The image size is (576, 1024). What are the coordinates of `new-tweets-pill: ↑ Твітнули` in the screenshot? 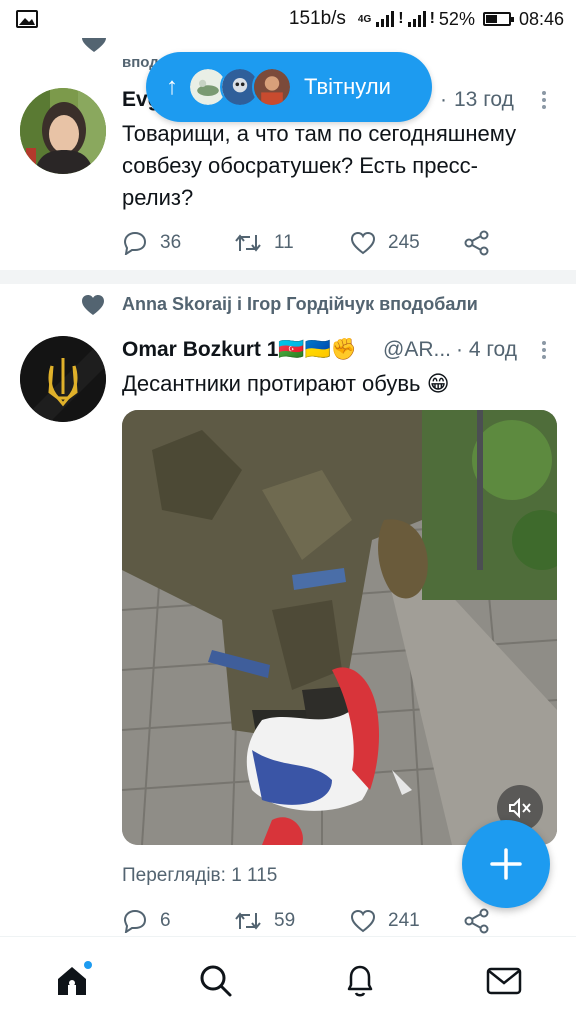 It's located at (289, 87).